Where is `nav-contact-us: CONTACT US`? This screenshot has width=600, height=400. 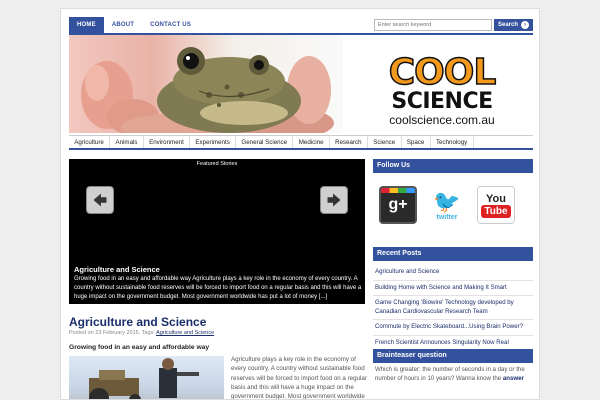 nav-contact-us: CONTACT US is located at coordinates (170, 25).